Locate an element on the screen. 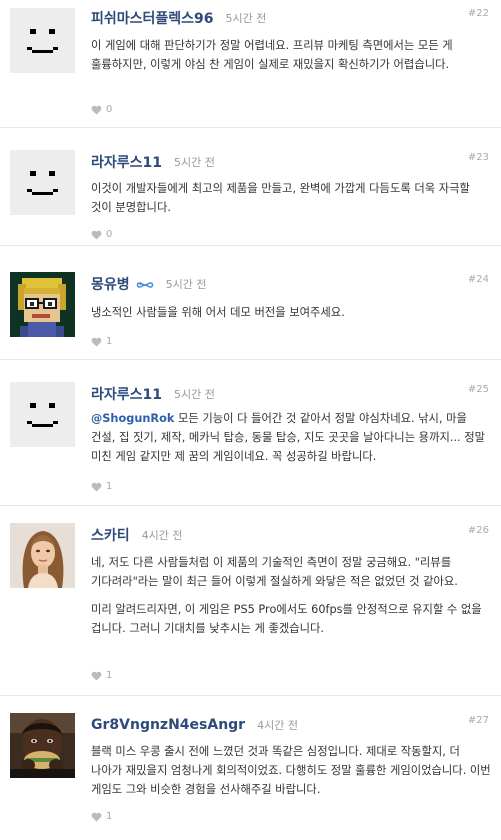  infinity-icon is located at coordinates (145, 284).